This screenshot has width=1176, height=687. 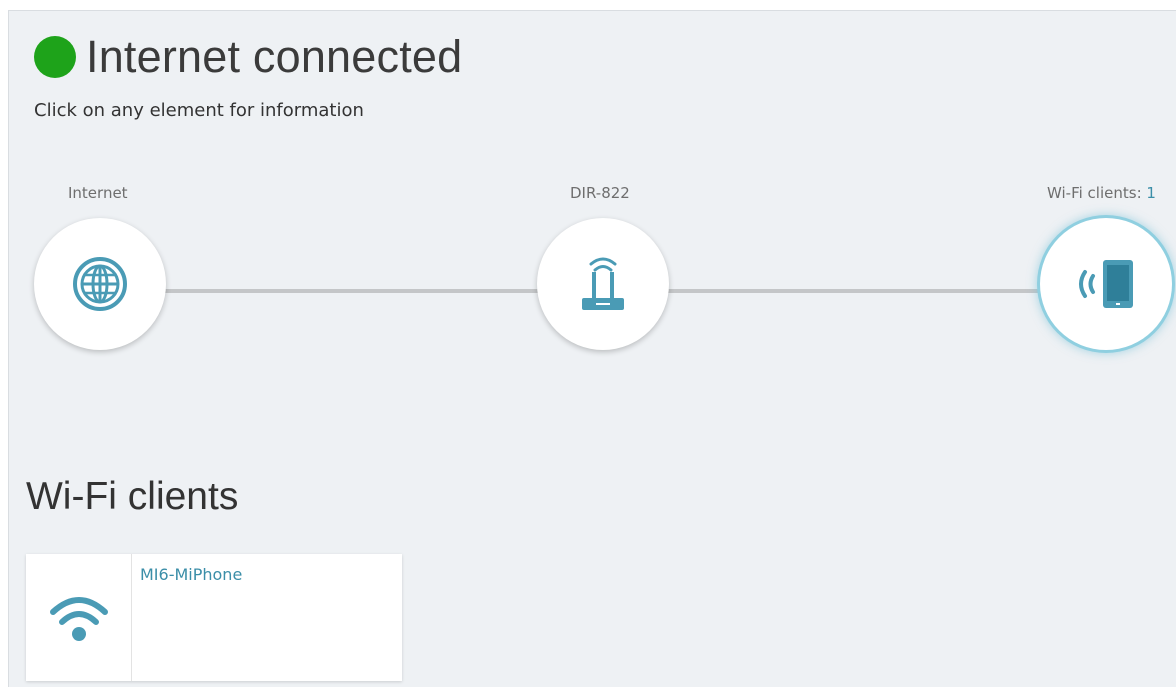 What do you see at coordinates (274, 56) in the screenshot?
I see `status-title: Internet connected` at bounding box center [274, 56].